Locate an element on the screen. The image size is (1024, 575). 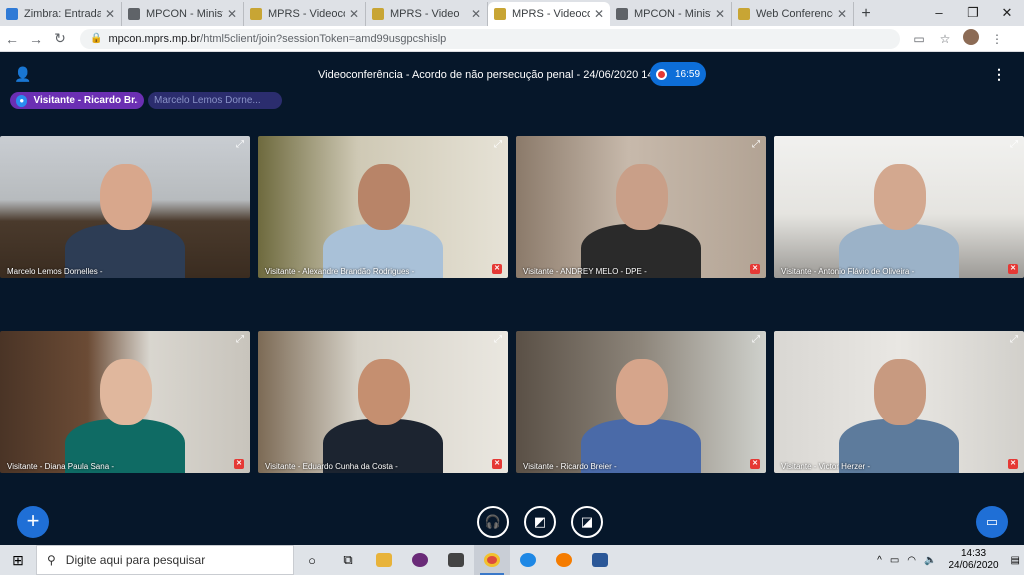
forward-icon: → is located at coordinates (36, 39).